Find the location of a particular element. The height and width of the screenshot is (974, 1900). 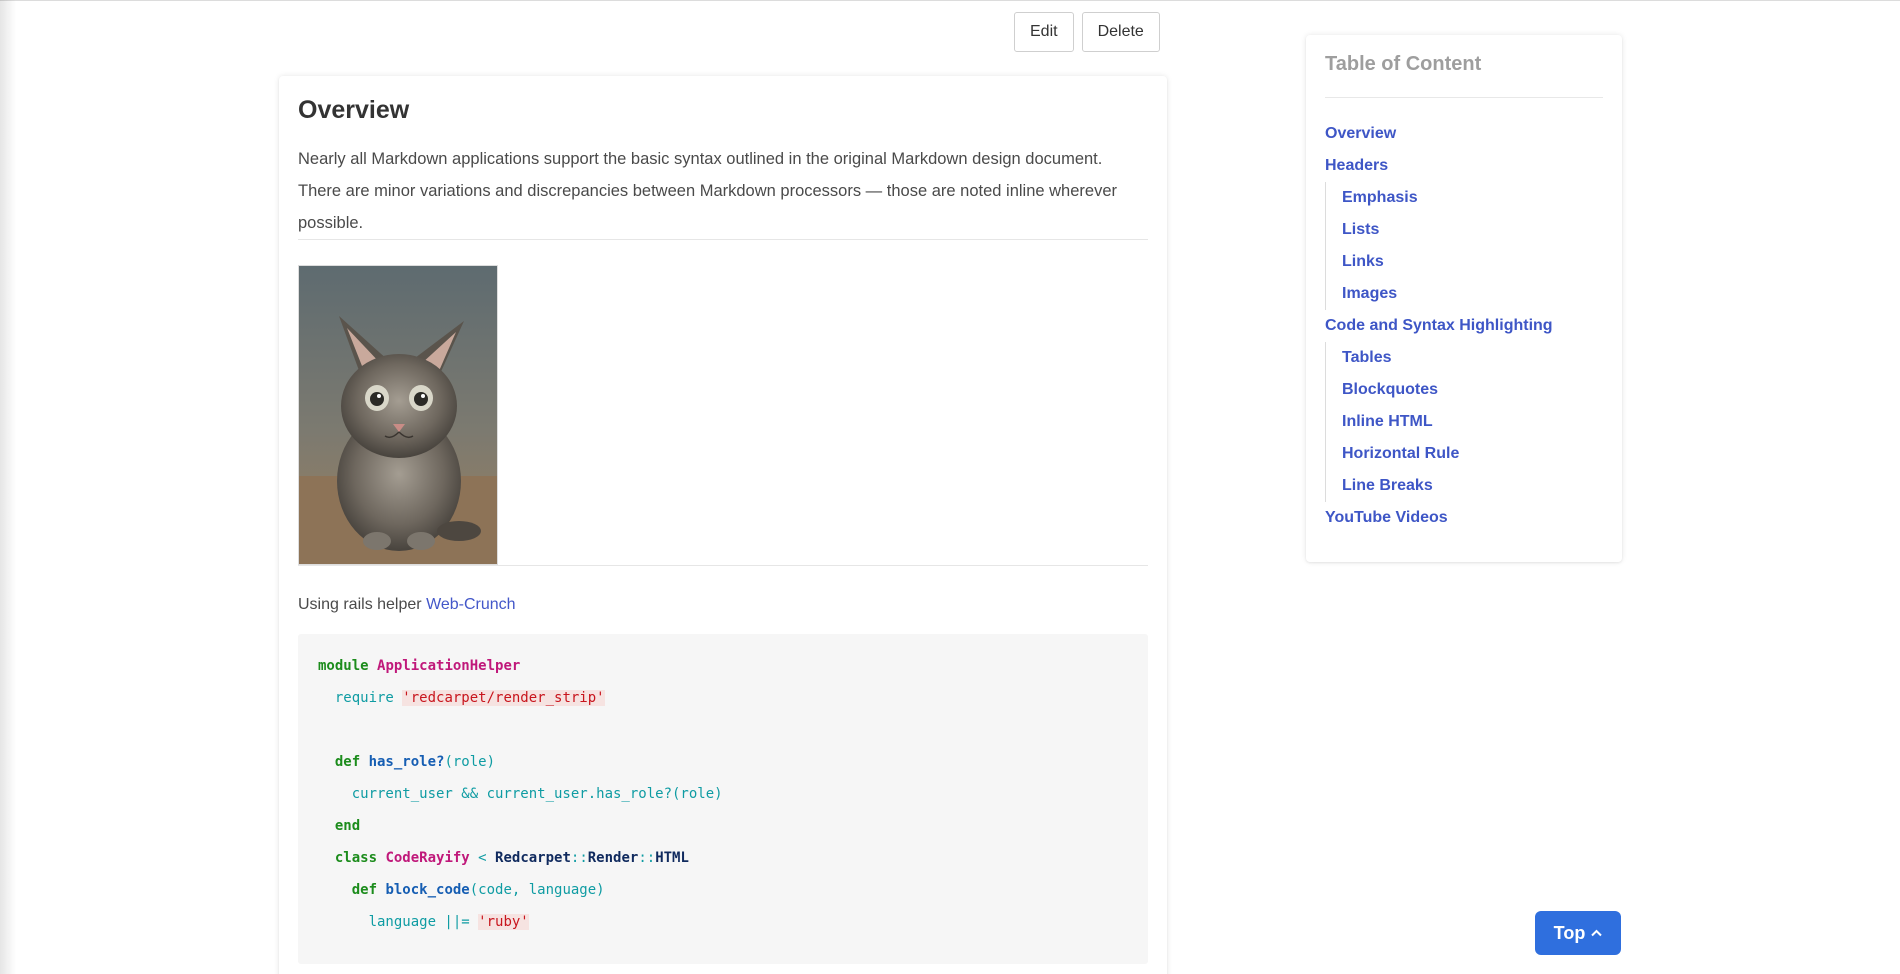

code-line: def block_code(code, language) is located at coordinates (461, 890).